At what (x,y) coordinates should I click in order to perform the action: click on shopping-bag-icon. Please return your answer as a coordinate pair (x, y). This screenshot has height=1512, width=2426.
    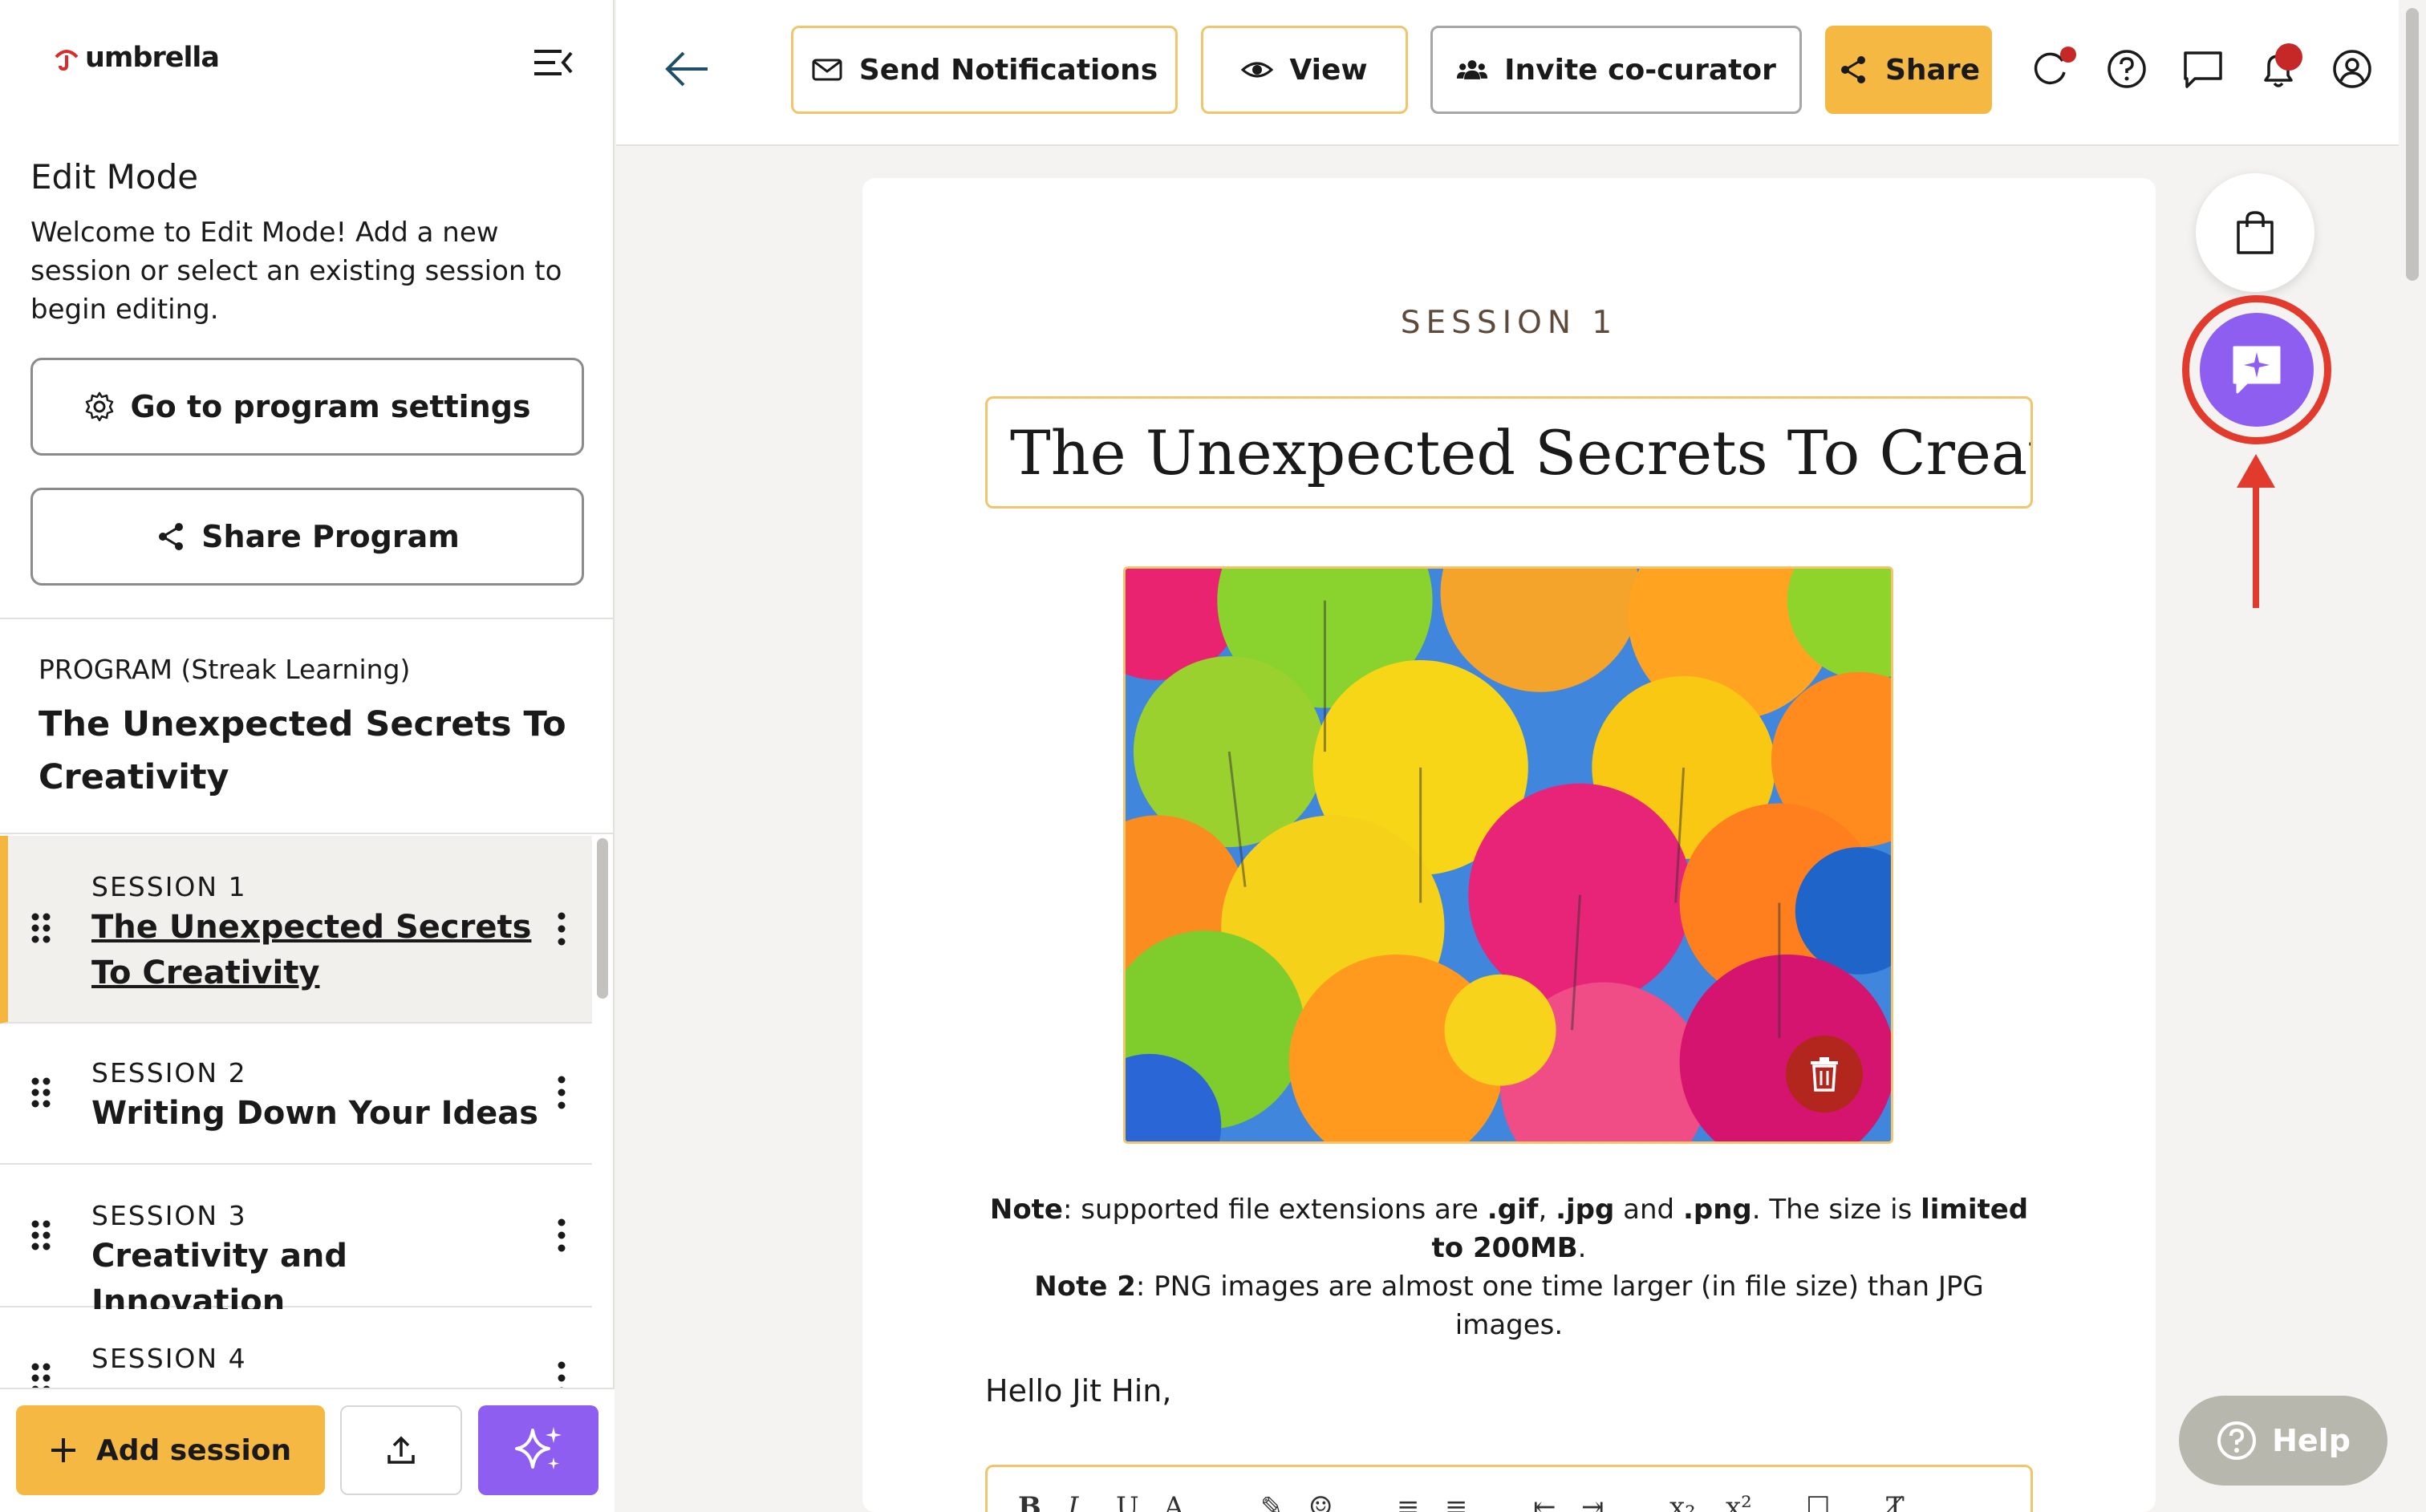
    Looking at the image, I should click on (2255, 232).